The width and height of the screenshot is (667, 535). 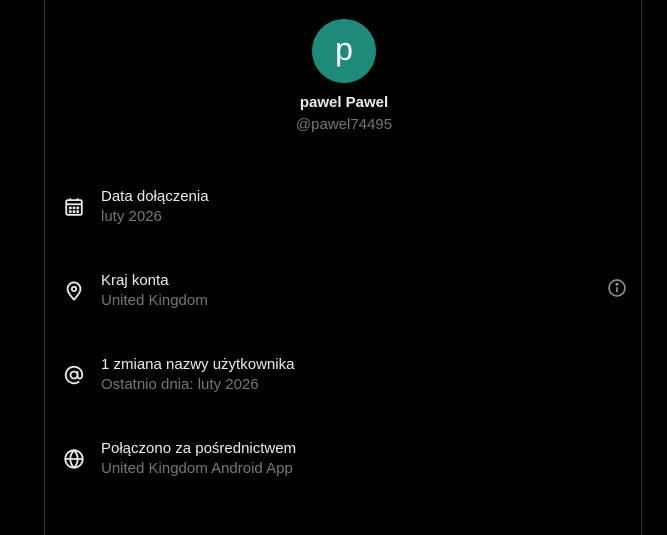 I want to click on at-sign-icon, so click(x=74, y=375).